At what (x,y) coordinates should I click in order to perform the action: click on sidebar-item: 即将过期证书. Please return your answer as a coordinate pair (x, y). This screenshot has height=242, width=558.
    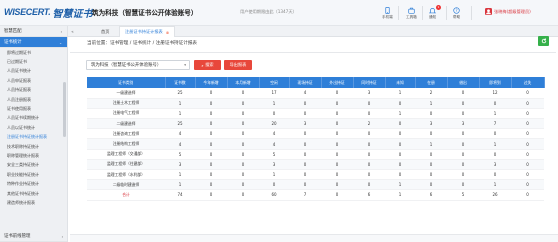
    Looking at the image, I should click on (33, 52).